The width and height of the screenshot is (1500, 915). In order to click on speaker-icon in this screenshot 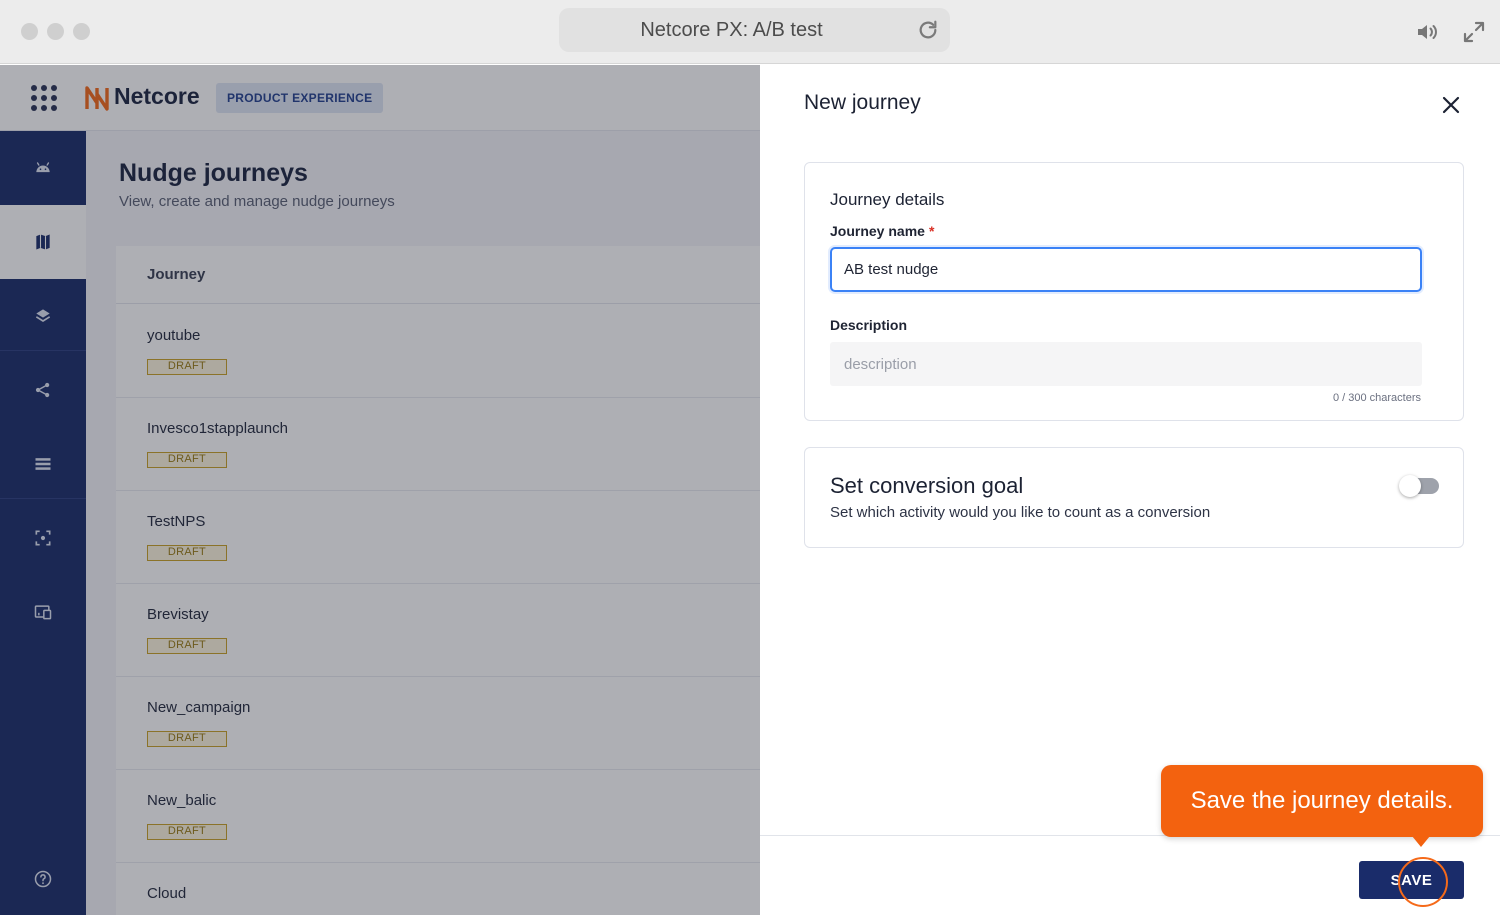, I will do `click(1427, 32)`.